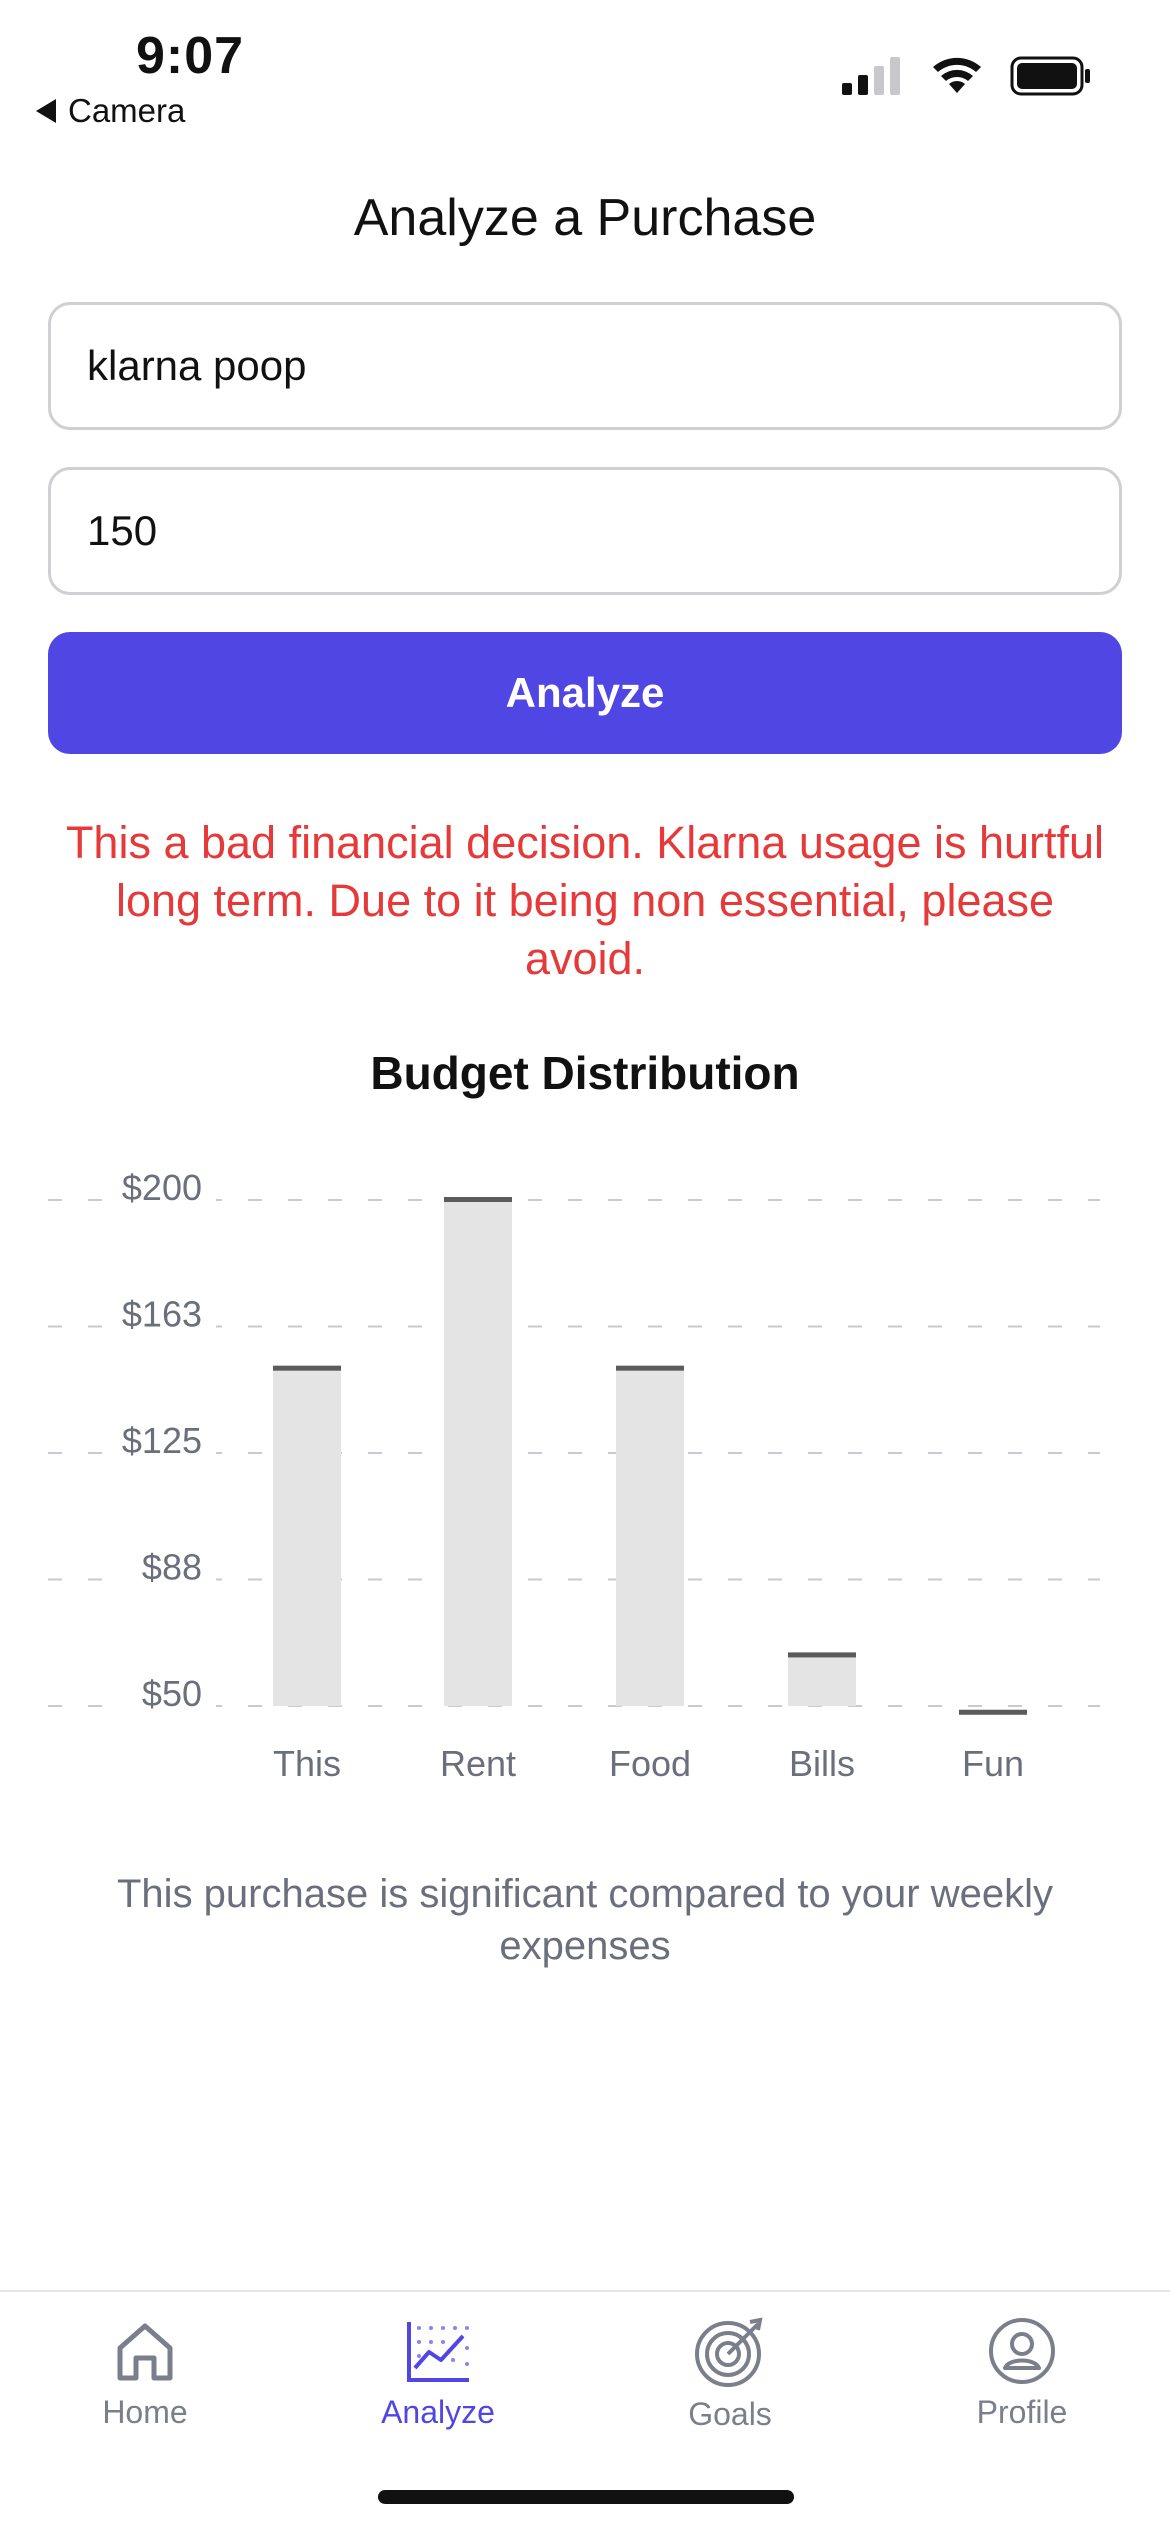  What do you see at coordinates (1050, 76) in the screenshot?
I see `battery-icon` at bounding box center [1050, 76].